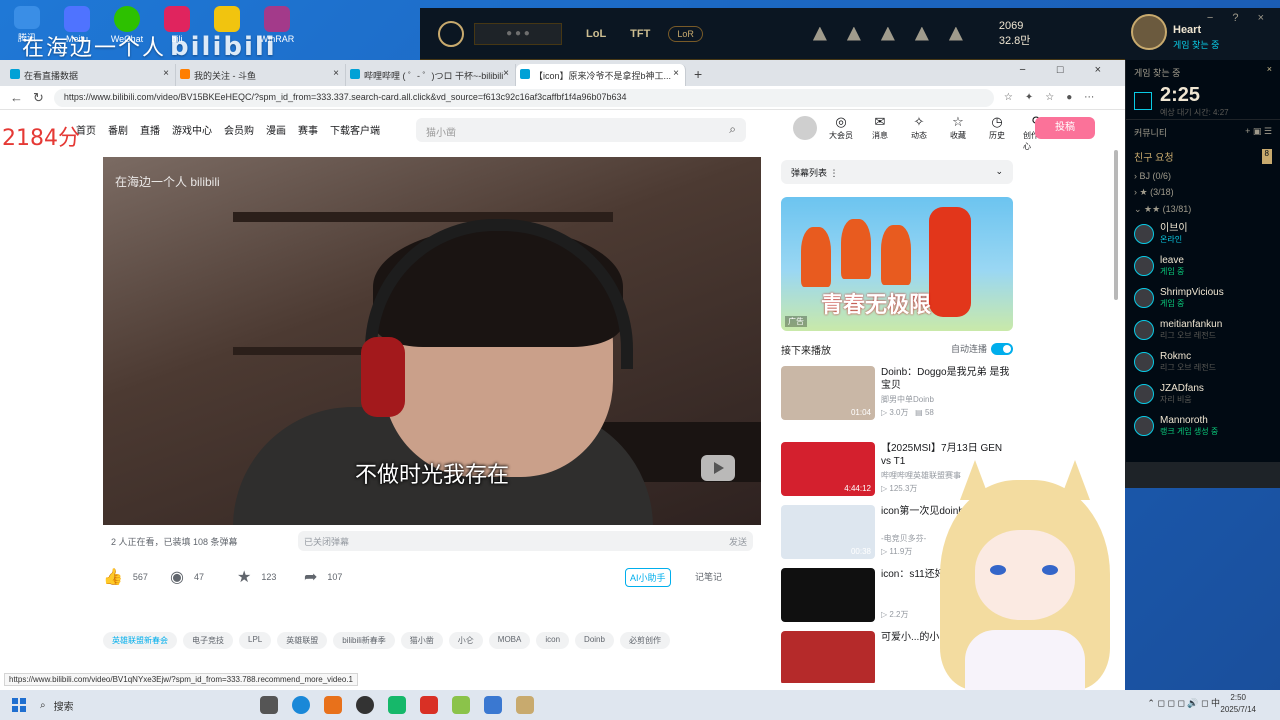 The height and width of the screenshot is (720, 1280). I want to click on friend-group: › BJ (0/6), so click(1203, 176).